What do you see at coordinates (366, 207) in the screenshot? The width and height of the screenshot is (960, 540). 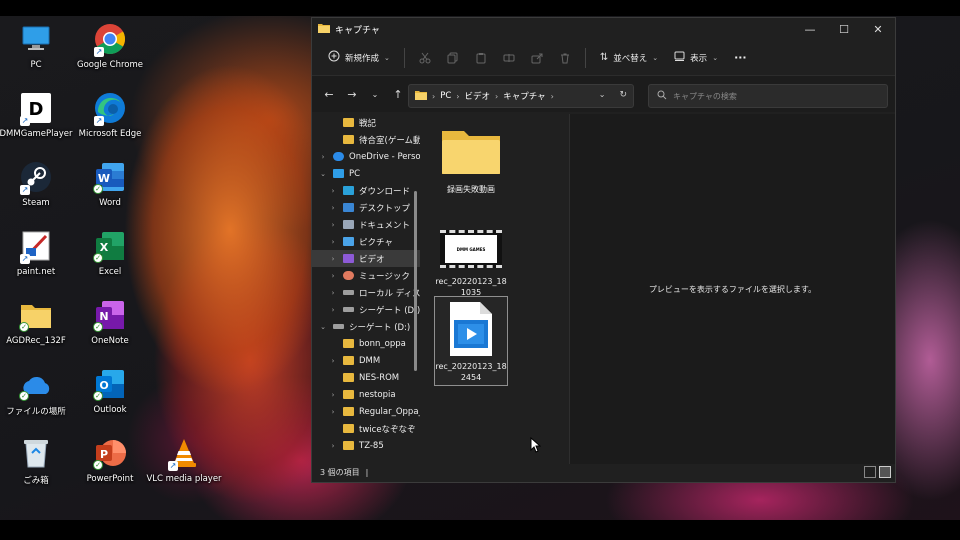 I see `nav-item: › デスクトップ` at bounding box center [366, 207].